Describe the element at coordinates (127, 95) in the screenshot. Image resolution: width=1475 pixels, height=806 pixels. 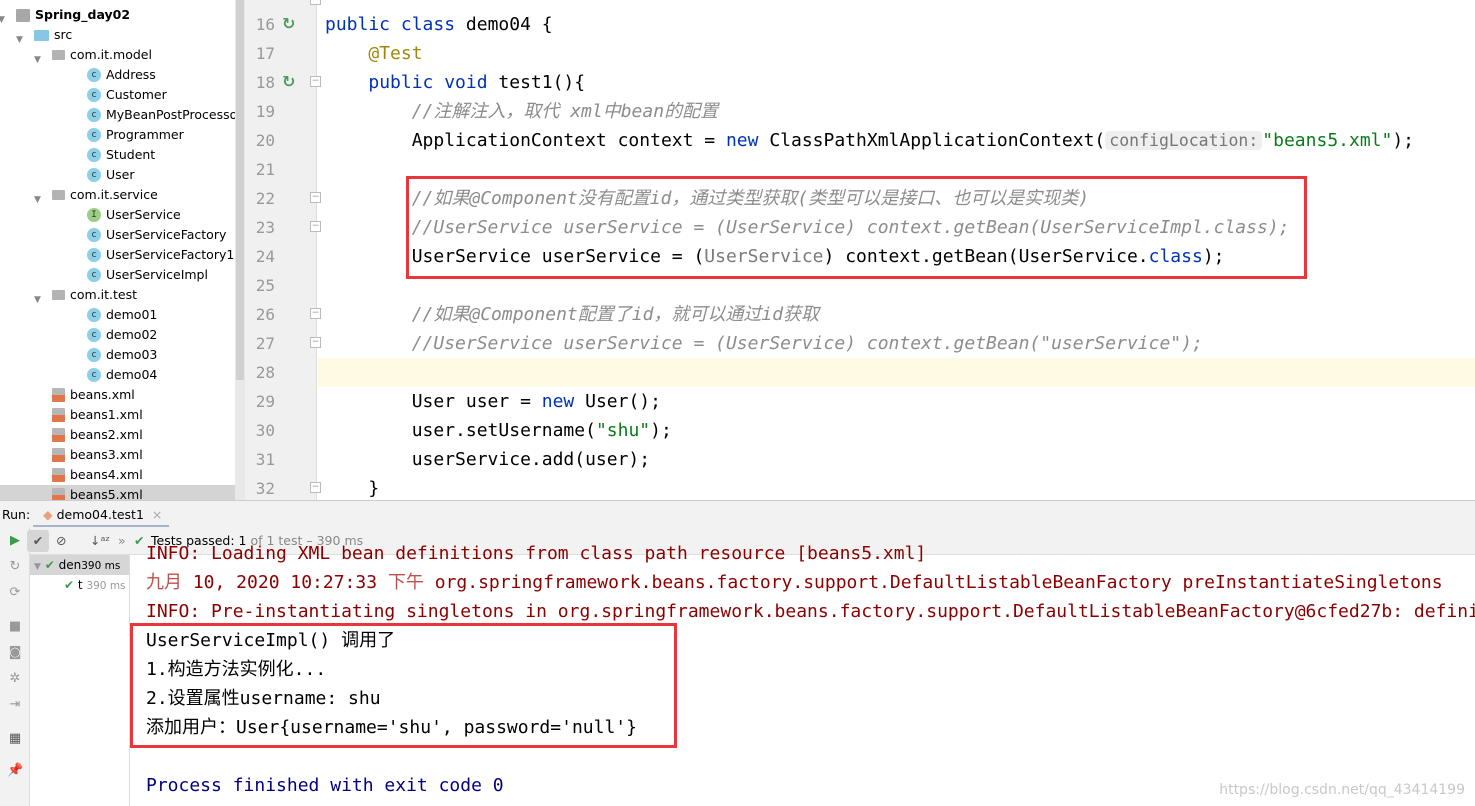
I see `tree-item: c Customer` at that location.